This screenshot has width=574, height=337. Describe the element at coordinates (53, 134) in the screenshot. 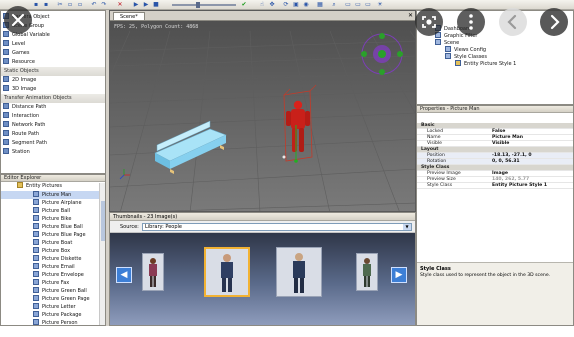

I see `library-item: Route Path` at that location.